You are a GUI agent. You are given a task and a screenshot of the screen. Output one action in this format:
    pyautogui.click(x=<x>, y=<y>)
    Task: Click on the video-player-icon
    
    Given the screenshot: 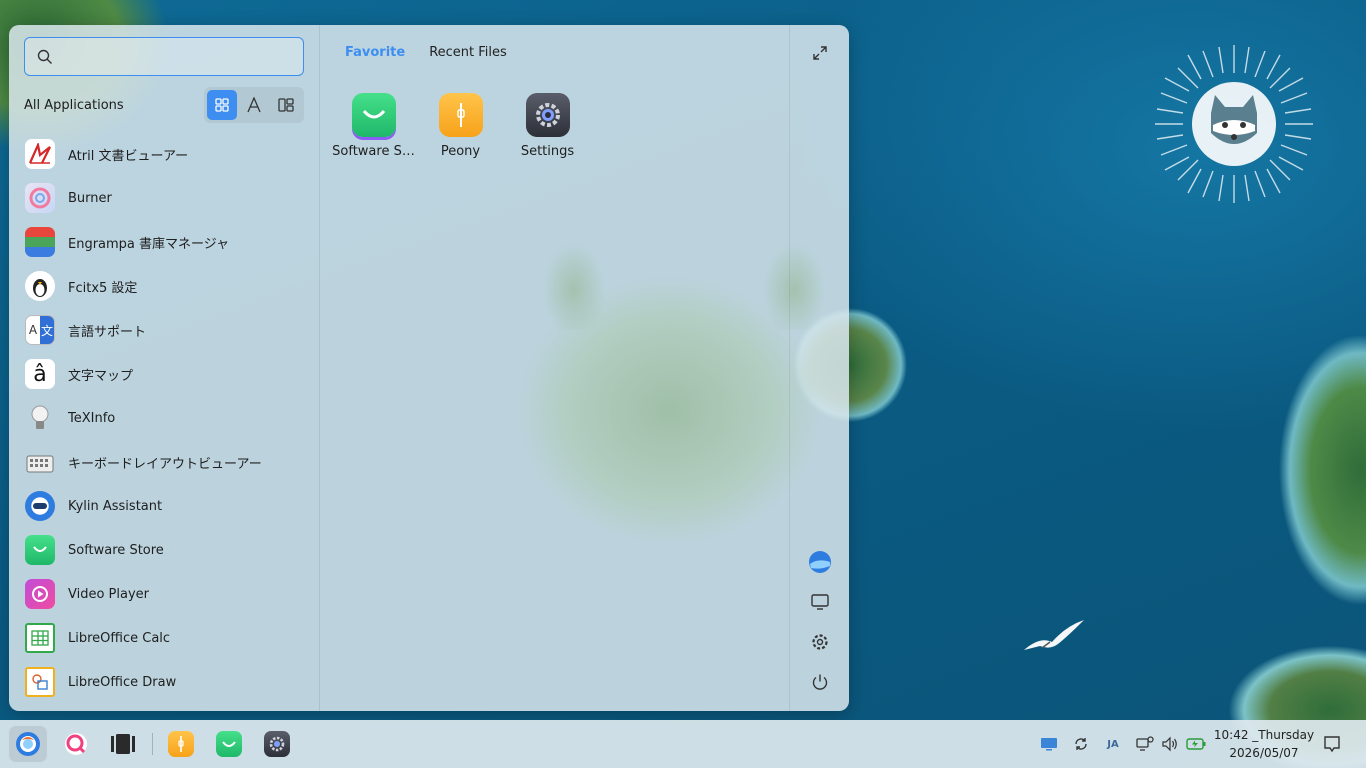 What is the action you would take?
    pyautogui.click(x=40, y=594)
    